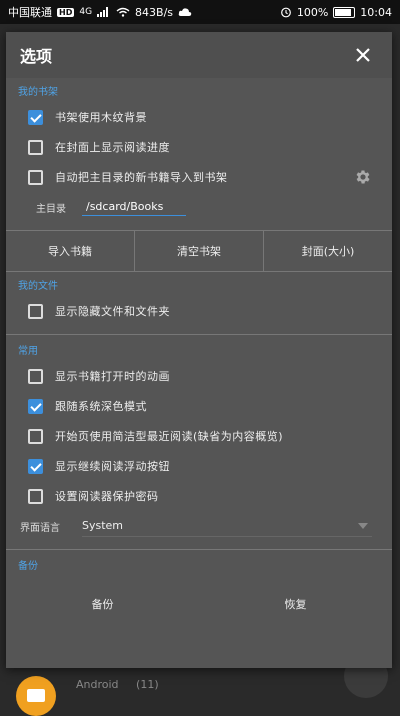 The width and height of the screenshot is (400, 716). Describe the element at coordinates (102, 604) in the screenshot. I see `backup-button: 备份` at that location.